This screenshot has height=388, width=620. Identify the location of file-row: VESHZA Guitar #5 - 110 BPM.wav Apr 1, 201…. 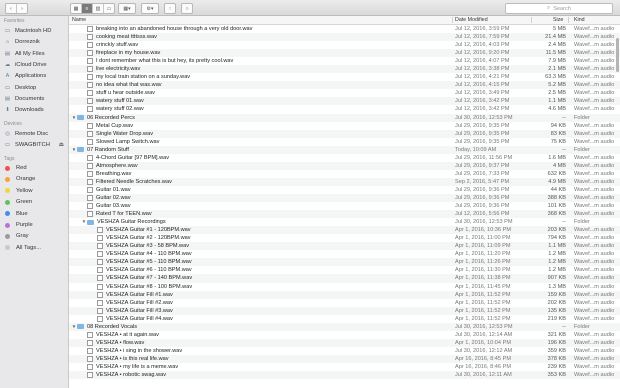
(344, 262).